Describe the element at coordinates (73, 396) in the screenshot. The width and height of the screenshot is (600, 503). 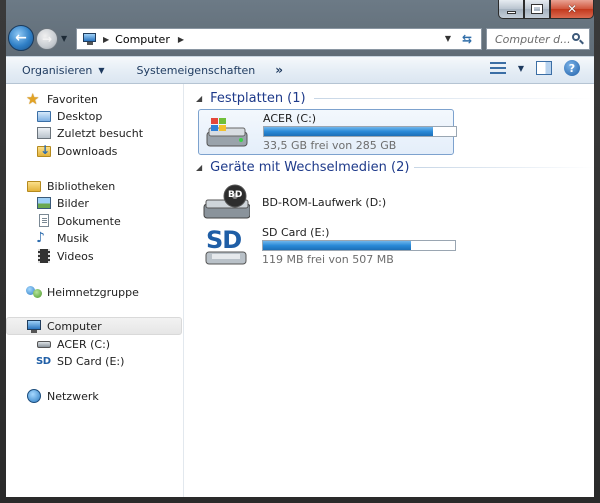
I see `nav-network-label: Netzwerk` at that location.